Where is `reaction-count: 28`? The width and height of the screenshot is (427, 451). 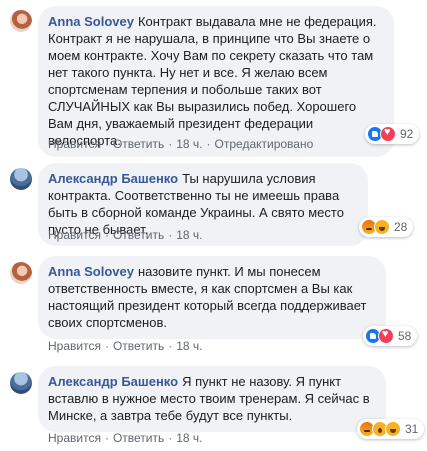 reaction-count: 28 is located at coordinates (401, 227).